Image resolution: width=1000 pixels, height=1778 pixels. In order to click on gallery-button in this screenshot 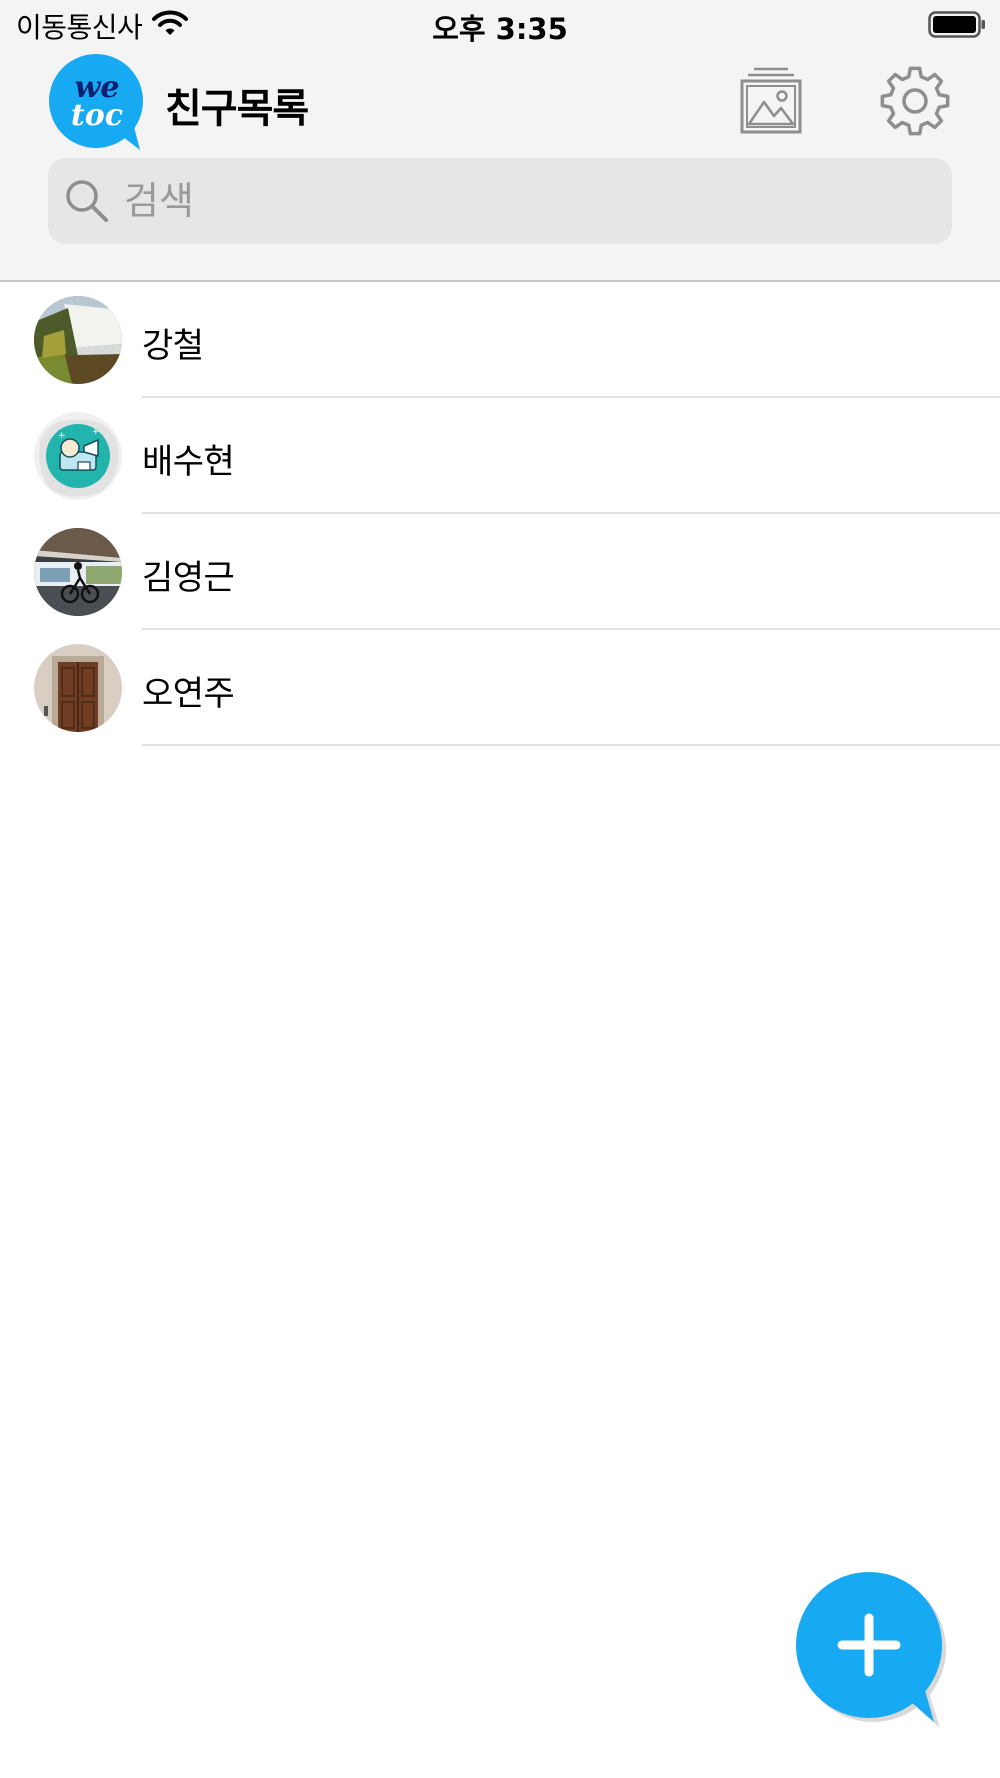, I will do `click(771, 100)`.